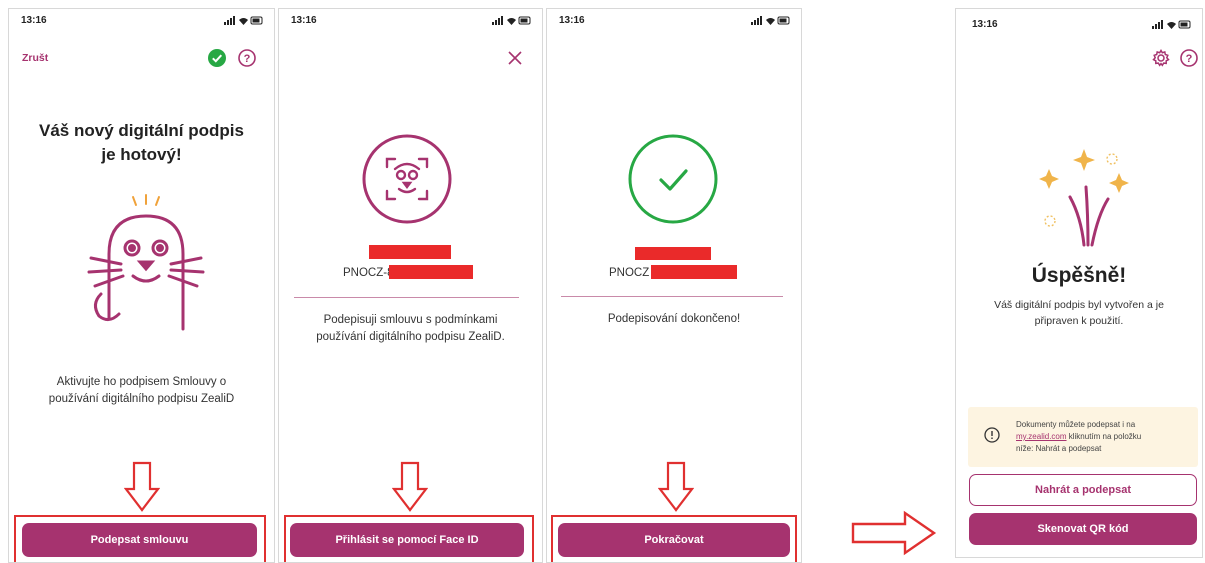  What do you see at coordinates (1079, 305) in the screenshot?
I see `body-line-1: Váš digitální podpis byl vytvořen a je` at bounding box center [1079, 305].